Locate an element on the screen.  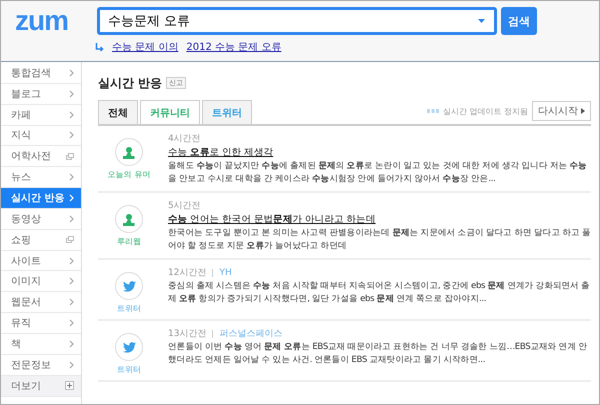
sidebar-item: 더보기 is located at coordinates (41, 386).